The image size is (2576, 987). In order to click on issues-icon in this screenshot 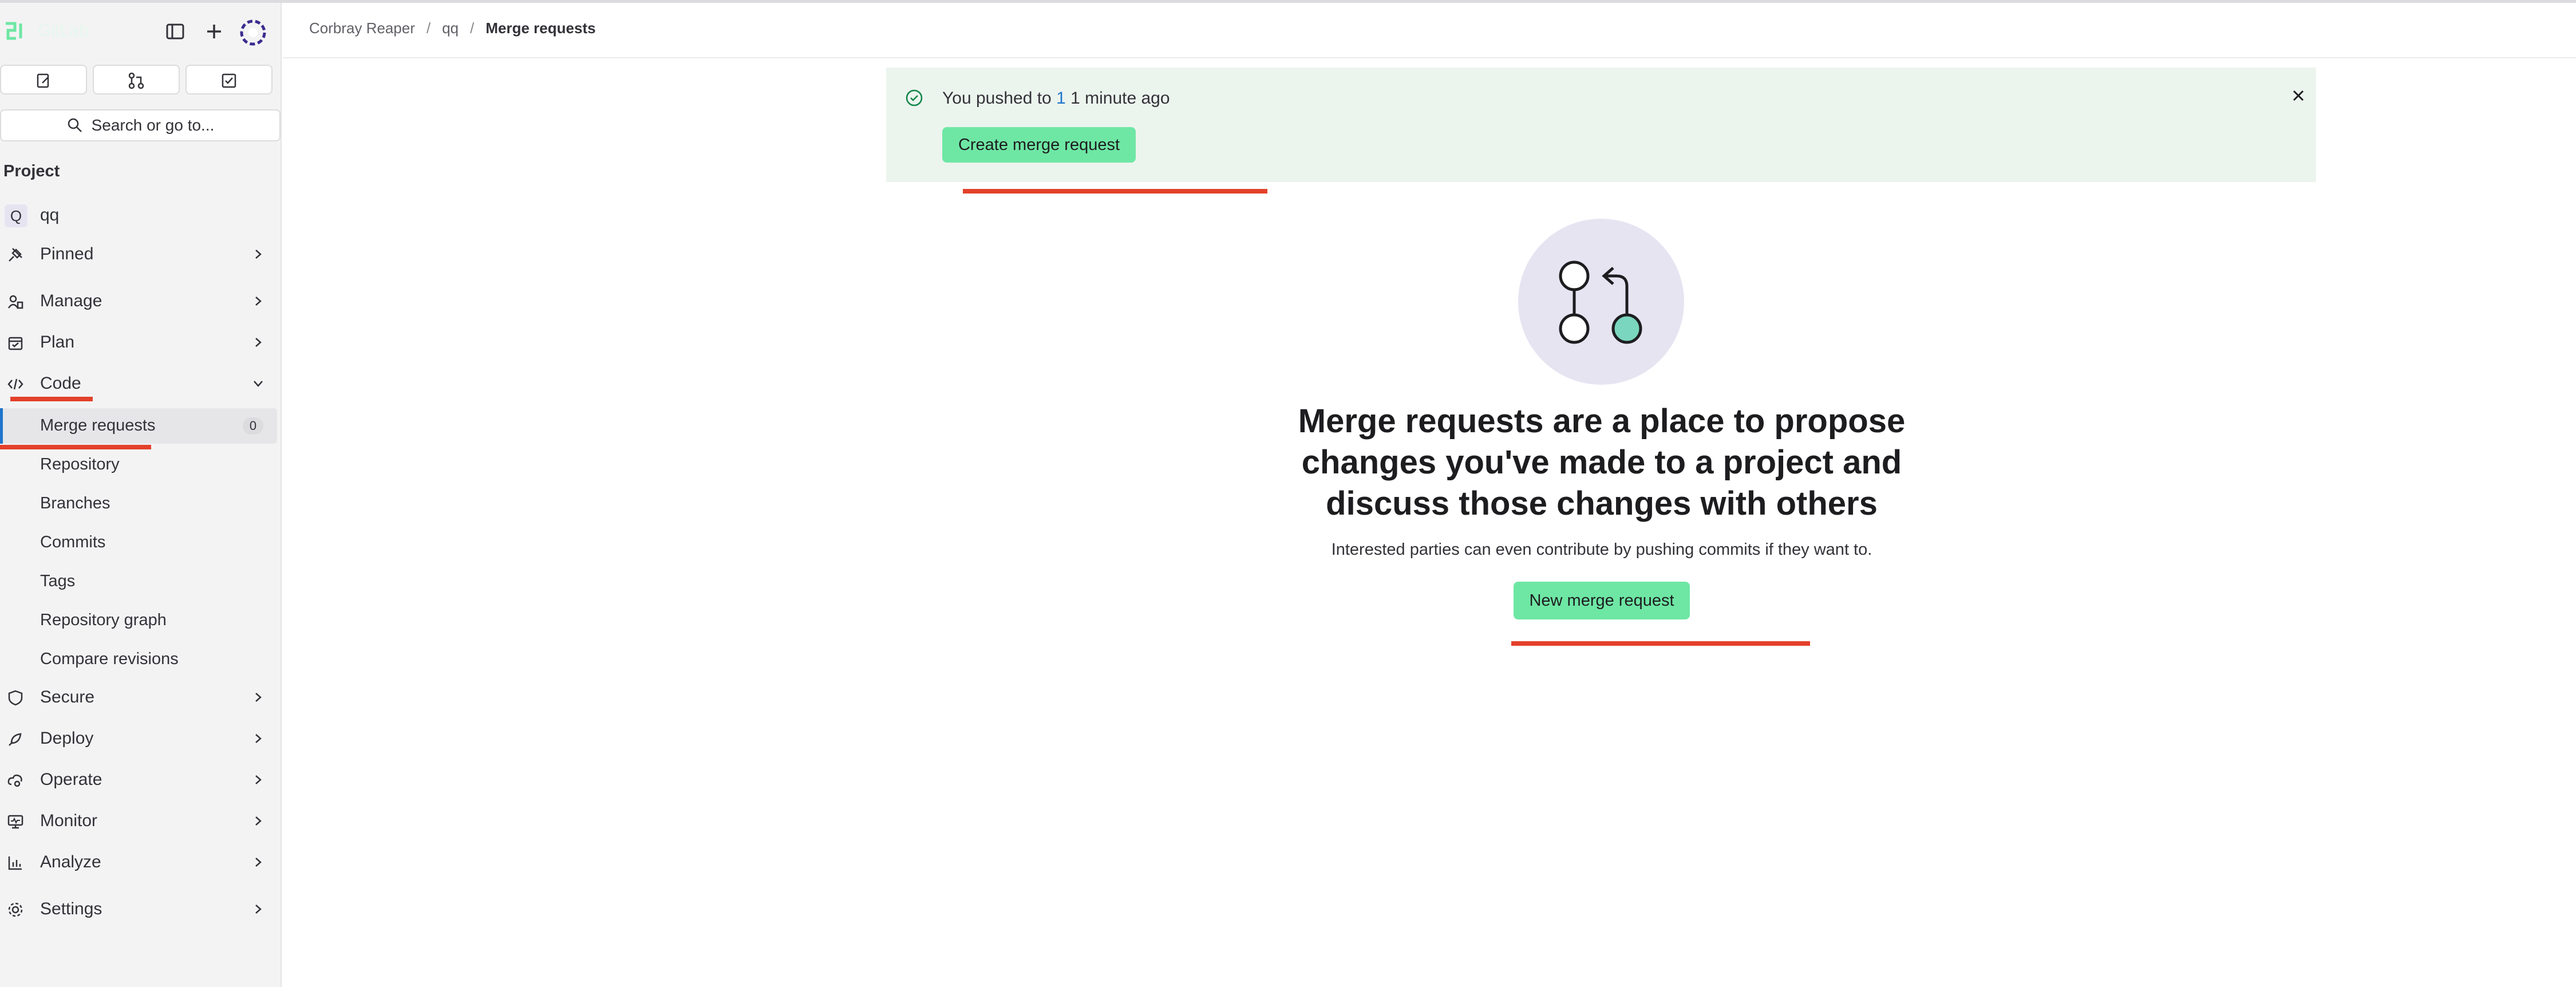, I will do `click(43, 80)`.